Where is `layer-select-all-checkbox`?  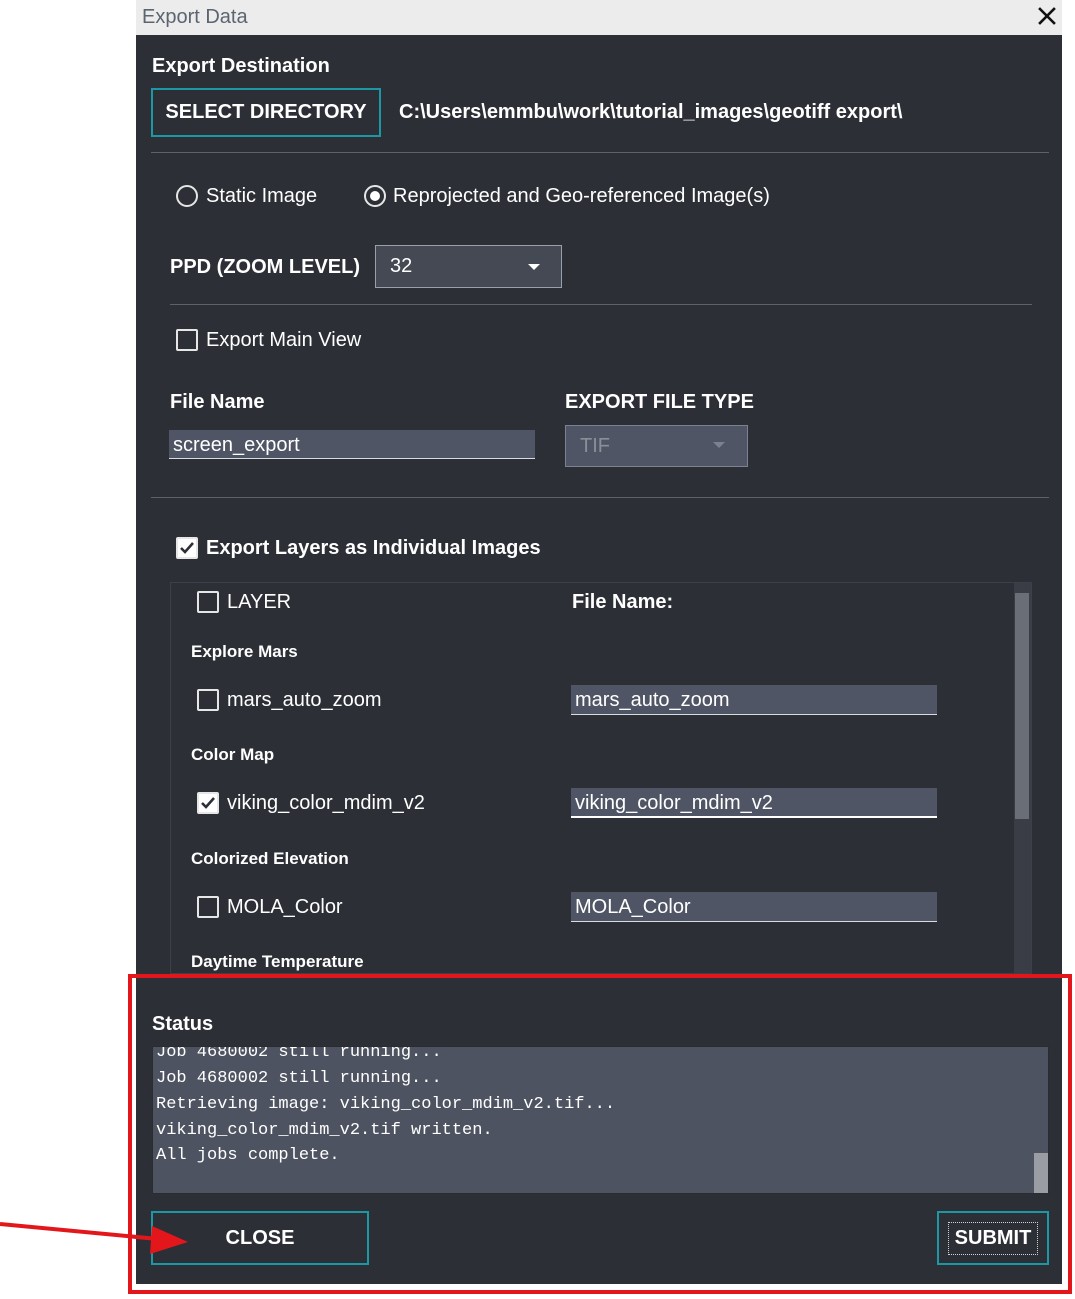 layer-select-all-checkbox is located at coordinates (208, 602).